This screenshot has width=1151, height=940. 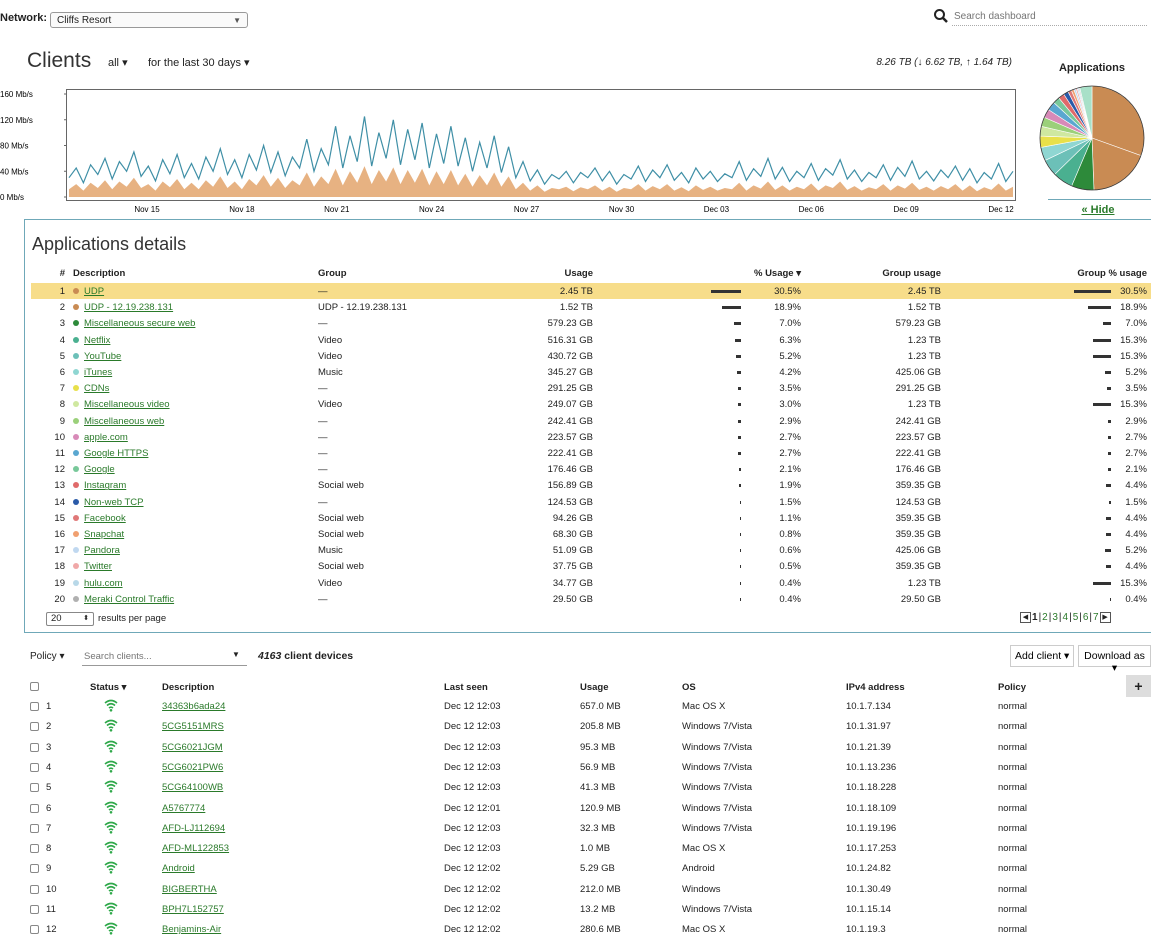 What do you see at coordinates (193, 828) in the screenshot?
I see `client-link: AFD-LJ112694` at bounding box center [193, 828].